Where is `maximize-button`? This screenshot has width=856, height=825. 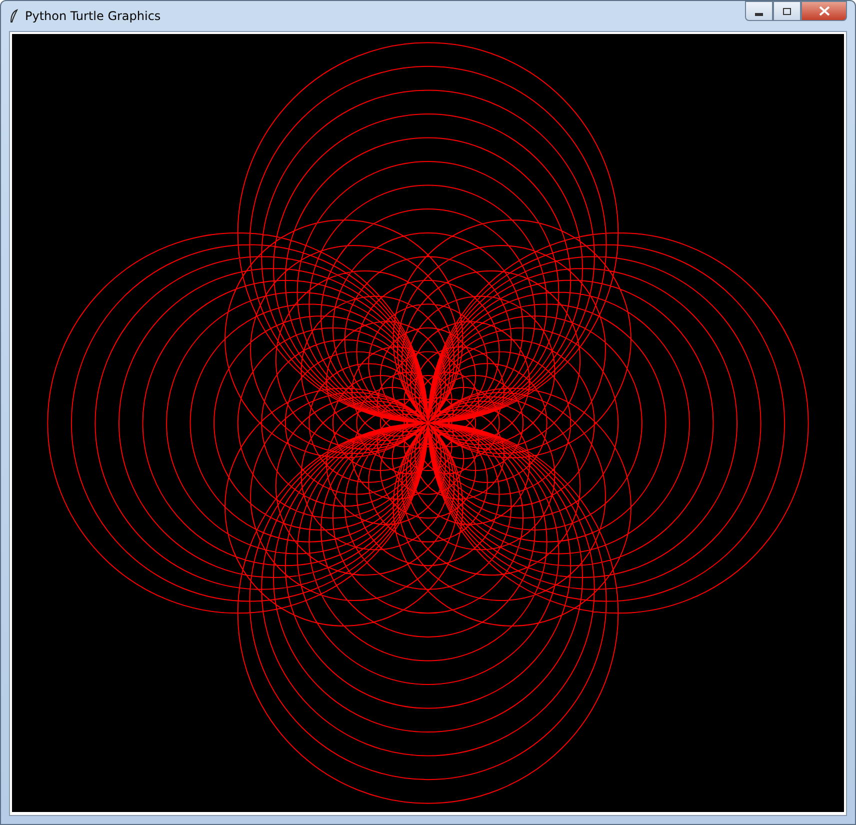 maximize-button is located at coordinates (787, 11).